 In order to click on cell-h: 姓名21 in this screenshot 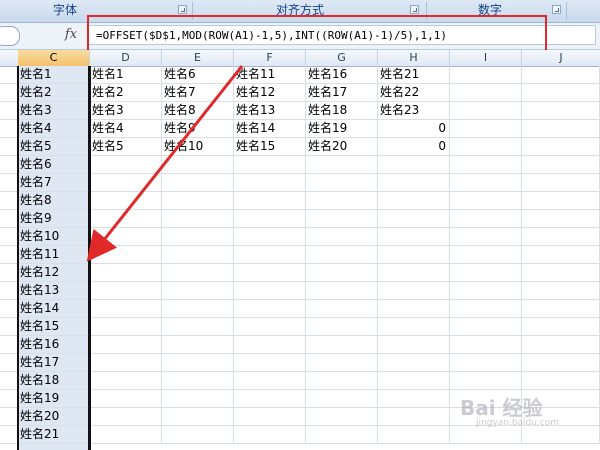, I will do `click(414, 75)`.